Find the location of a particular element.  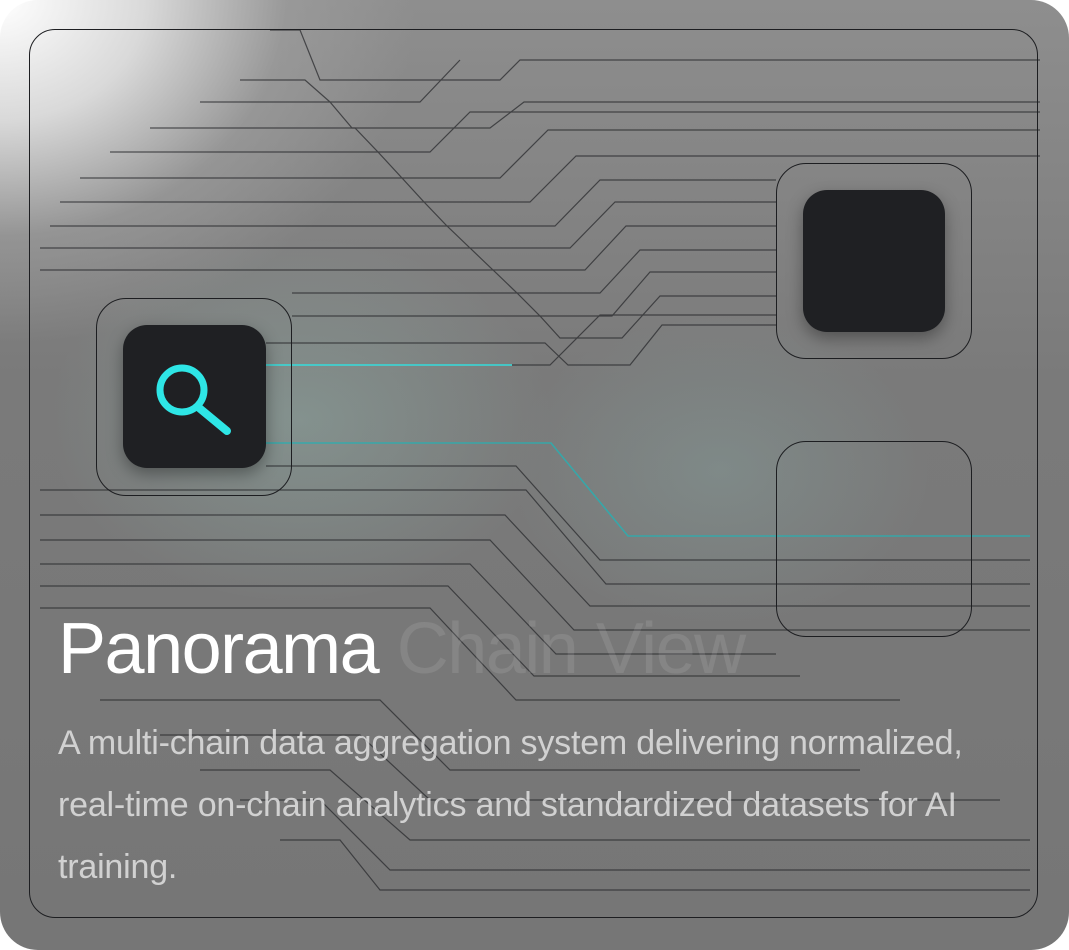

card-title: Panorama Chain View is located at coordinates (402, 649).